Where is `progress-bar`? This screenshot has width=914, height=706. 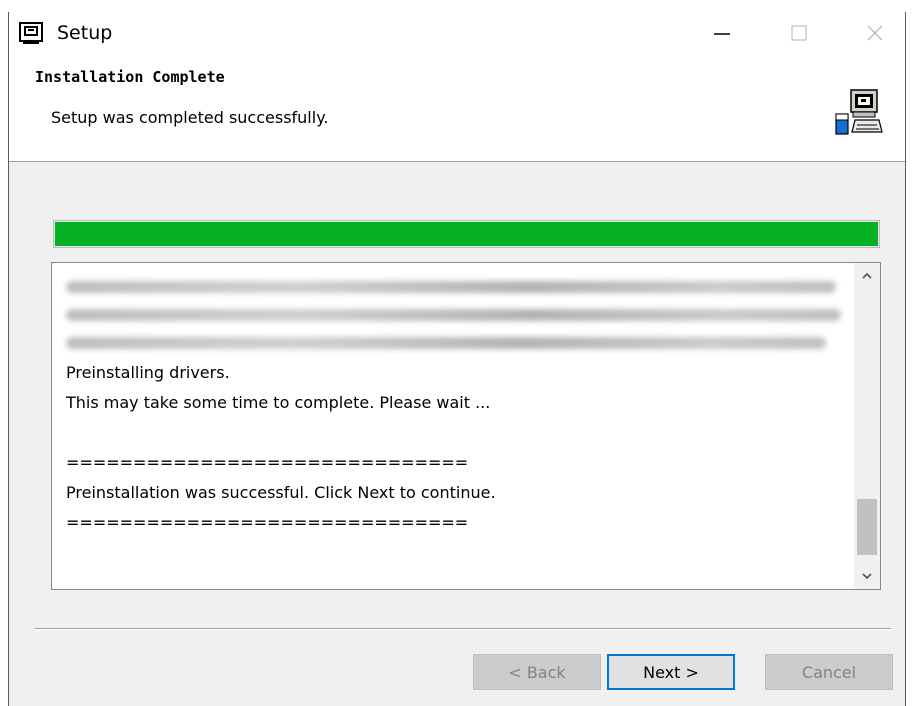
progress-bar is located at coordinates (466, 234).